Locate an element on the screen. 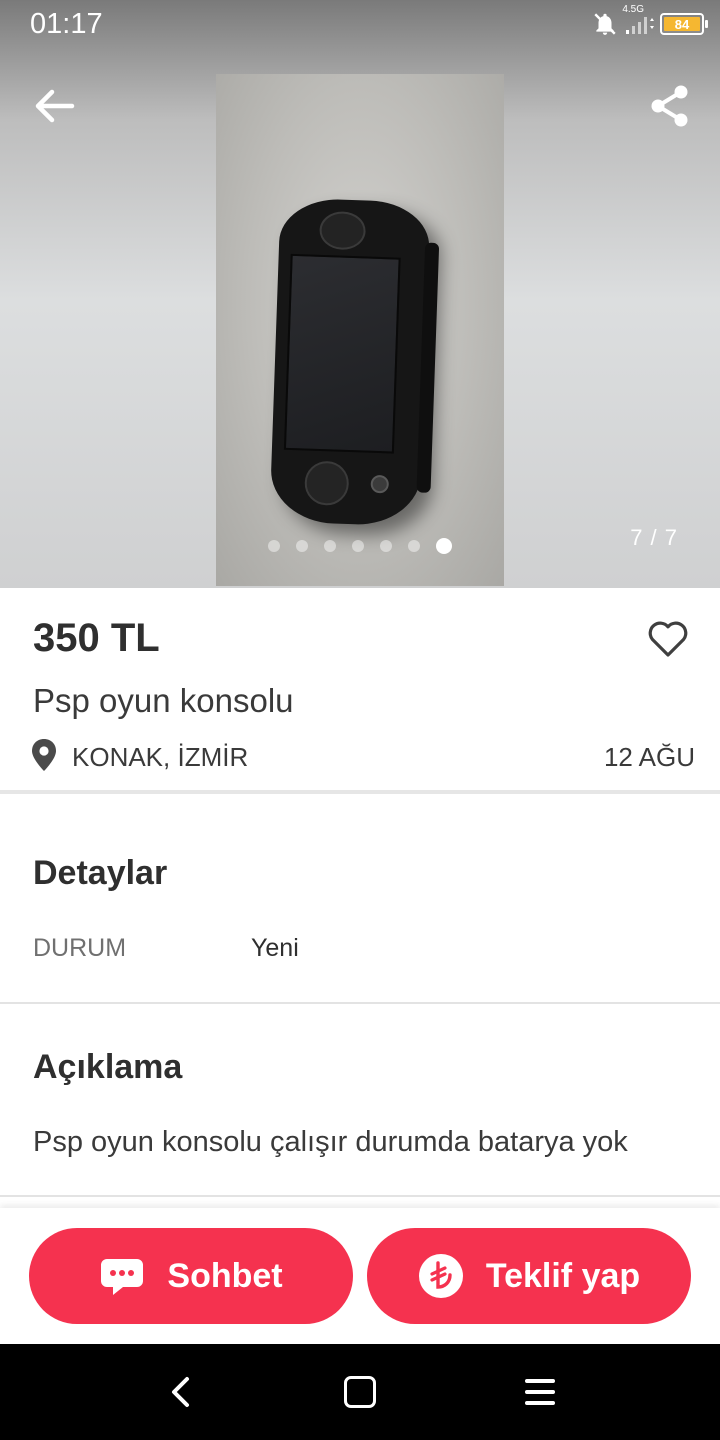 Image resolution: width=720 pixels, height=1440 pixels. chat-button-label: Sohbet is located at coordinates (225, 1275).